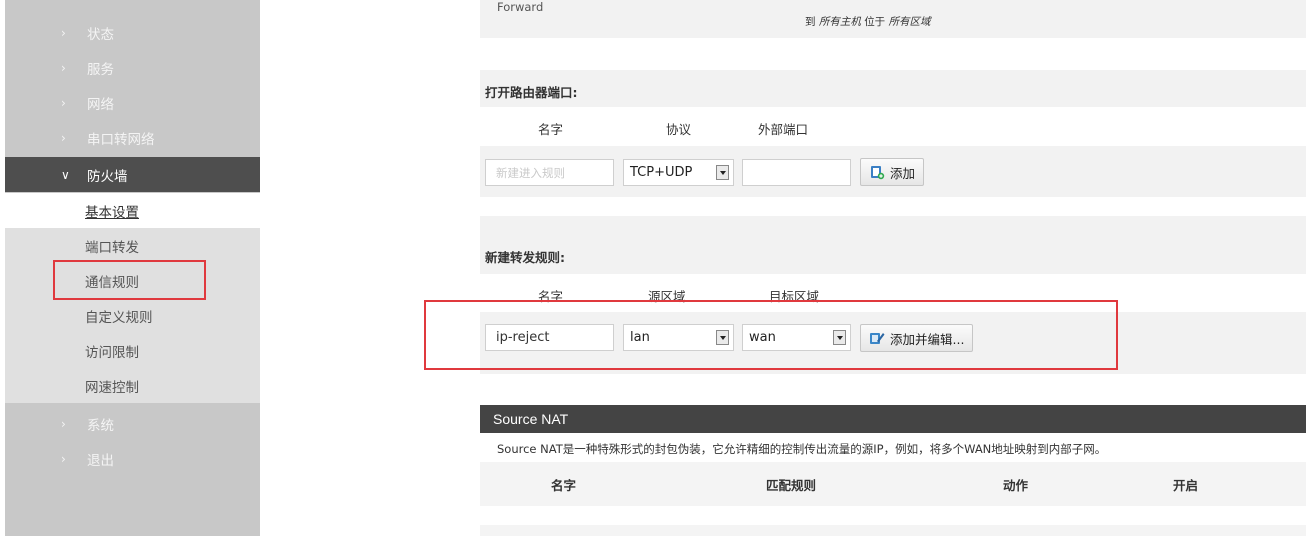  What do you see at coordinates (640, 337) in the screenshot?
I see `source-zone-value: lan` at bounding box center [640, 337].